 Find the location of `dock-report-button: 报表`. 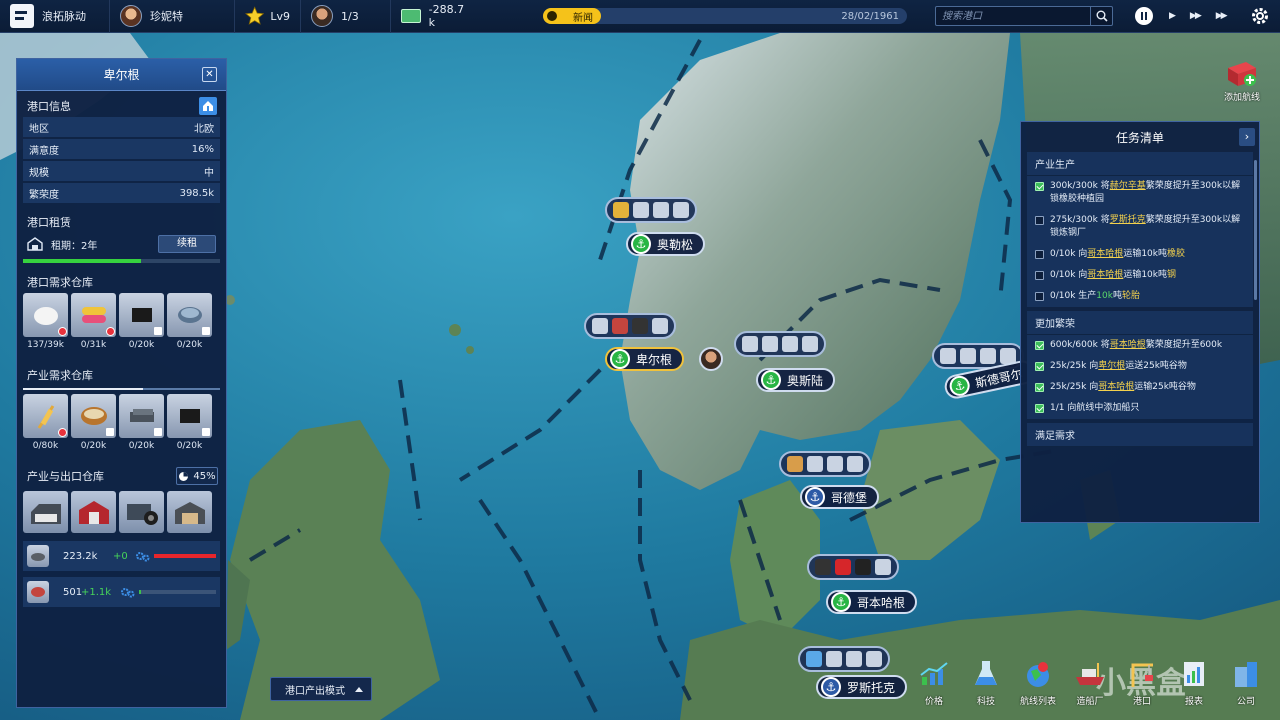

dock-report-button: 报表 is located at coordinates (1194, 681).